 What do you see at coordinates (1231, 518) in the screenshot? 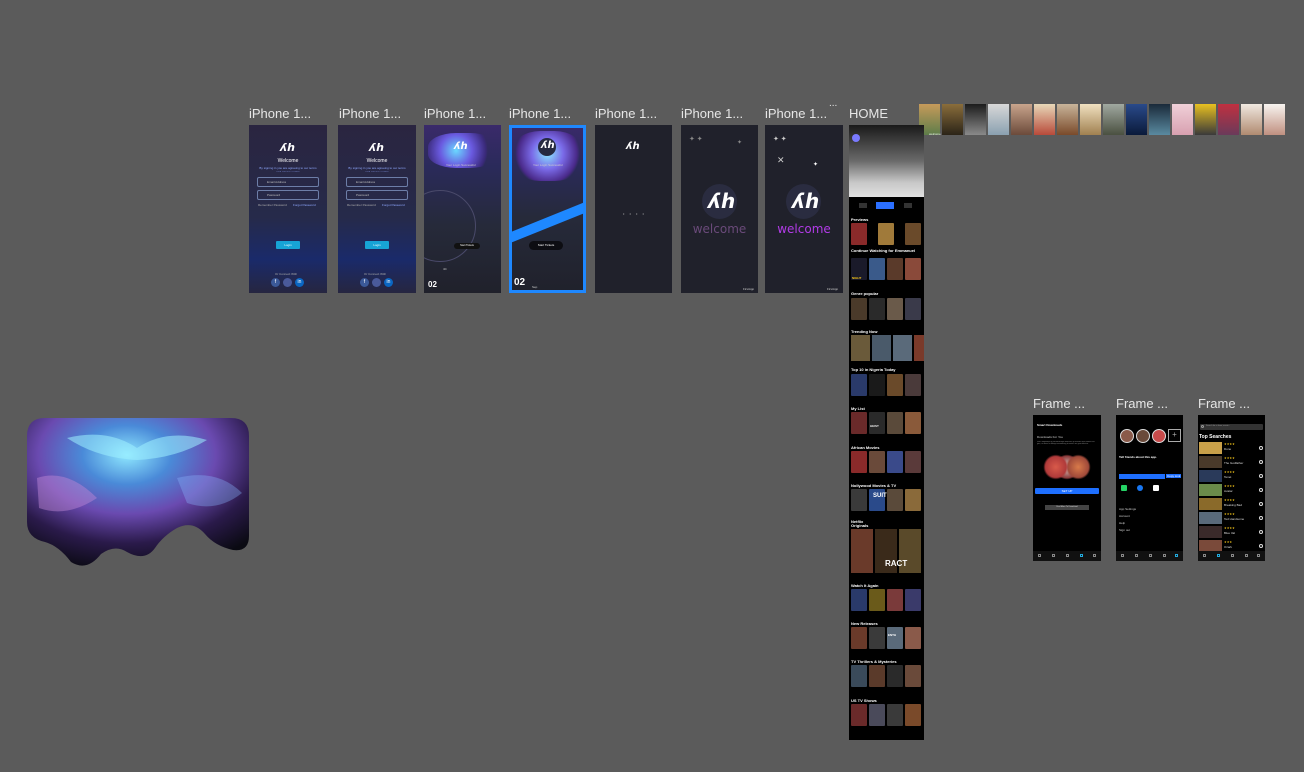
I see `search-result-row: ★★★★ Ted Handsome` at bounding box center [1231, 518].